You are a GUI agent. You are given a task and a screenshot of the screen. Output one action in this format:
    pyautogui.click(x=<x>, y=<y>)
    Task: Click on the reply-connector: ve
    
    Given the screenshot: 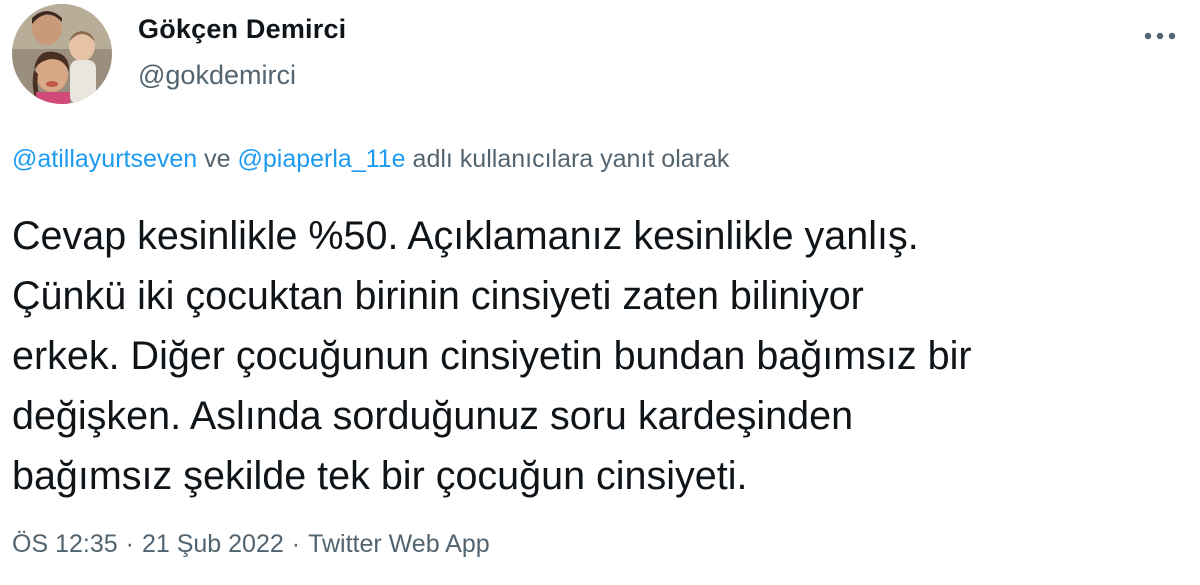 What is the action you would take?
    pyautogui.click(x=217, y=159)
    